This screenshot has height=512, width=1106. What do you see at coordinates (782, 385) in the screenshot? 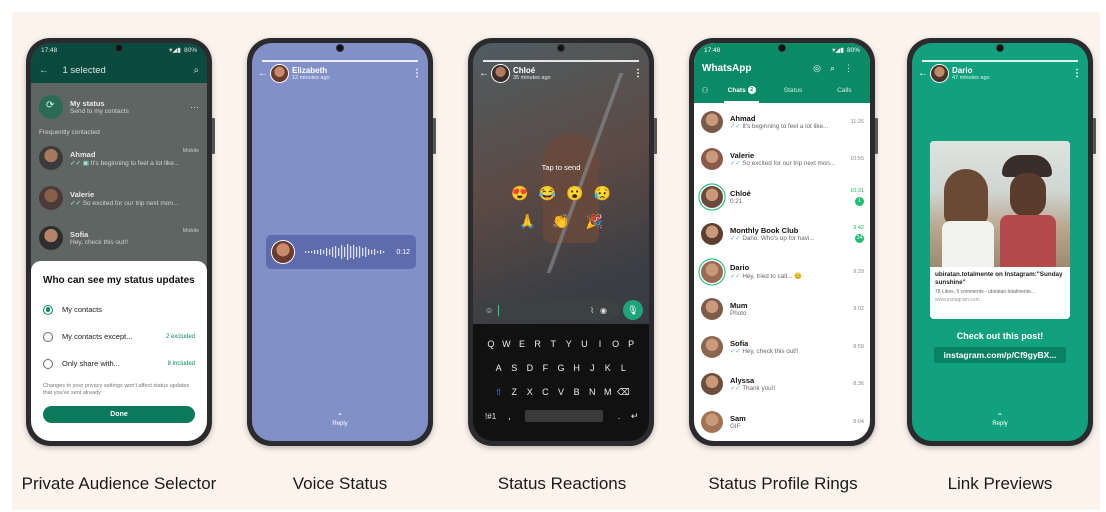
I see `chat-row: Alyssa ✓✓ Thank you!! 8:36` at bounding box center [782, 385].